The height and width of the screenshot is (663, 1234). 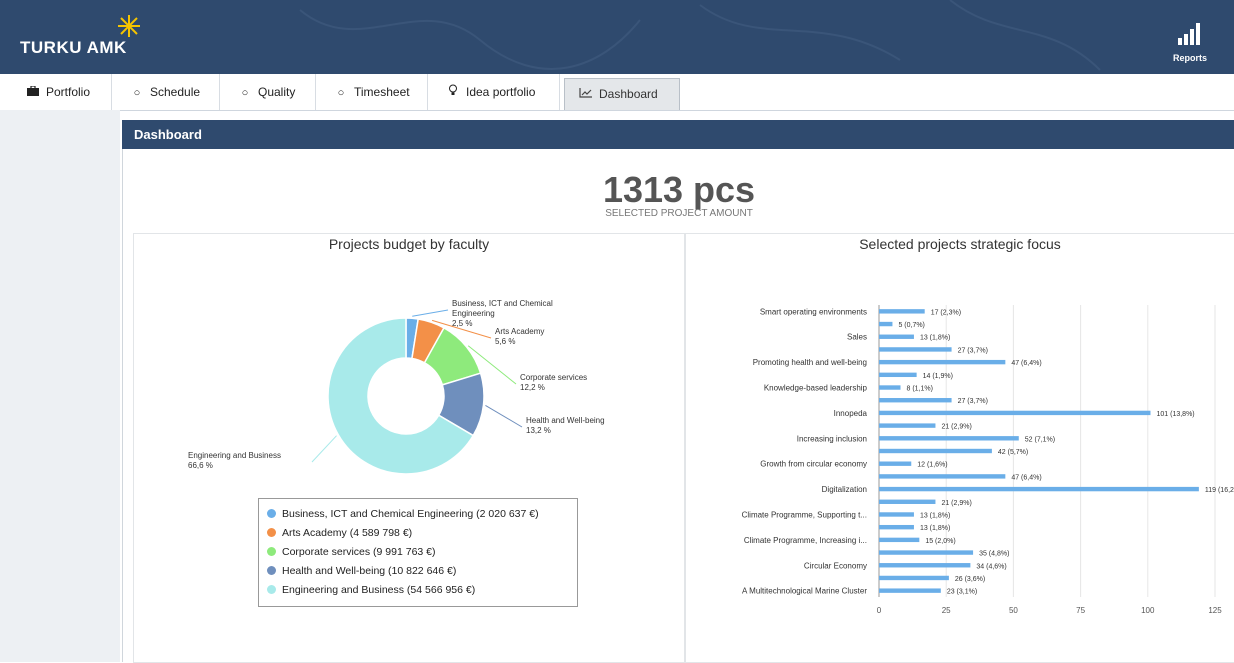 I want to click on tab-quality: ○ Quality, so click(x=268, y=92).